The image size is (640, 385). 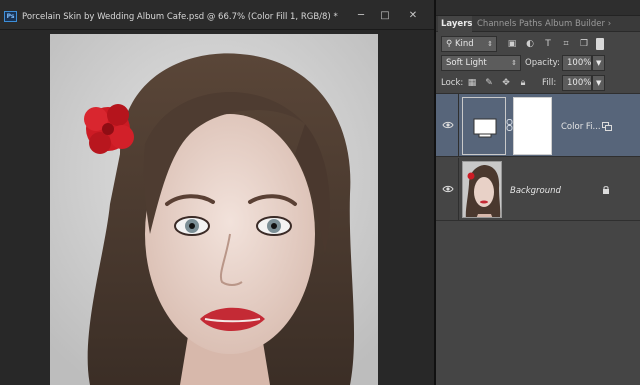 I want to click on tab-layers: Layers, so click(x=455, y=24).